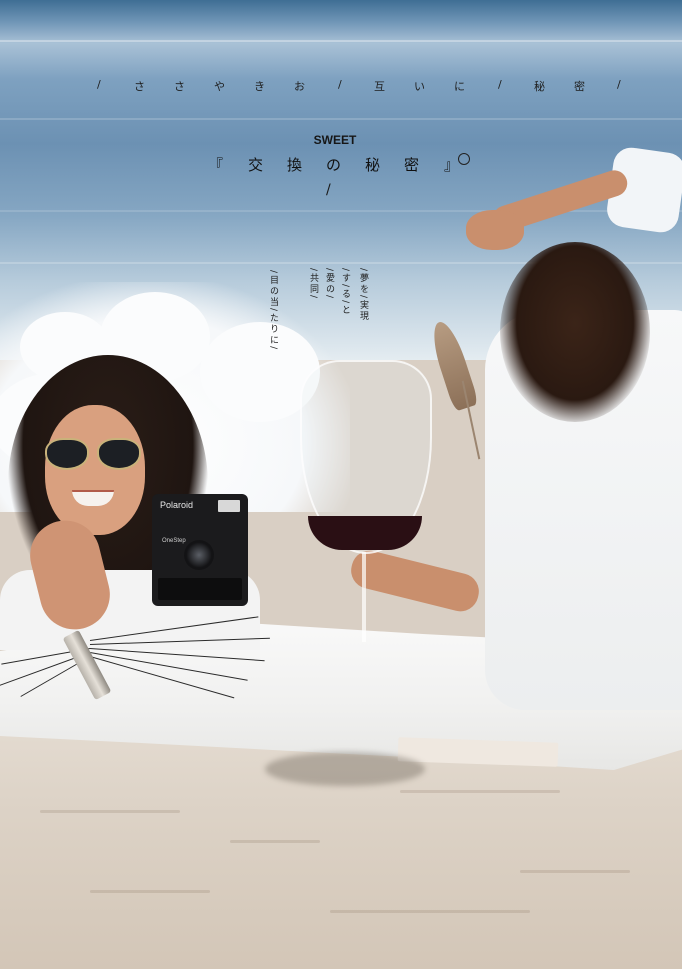 The width and height of the screenshot is (682, 969). Describe the element at coordinates (459, 86) in the screenshot. I see `top-char: に` at that location.